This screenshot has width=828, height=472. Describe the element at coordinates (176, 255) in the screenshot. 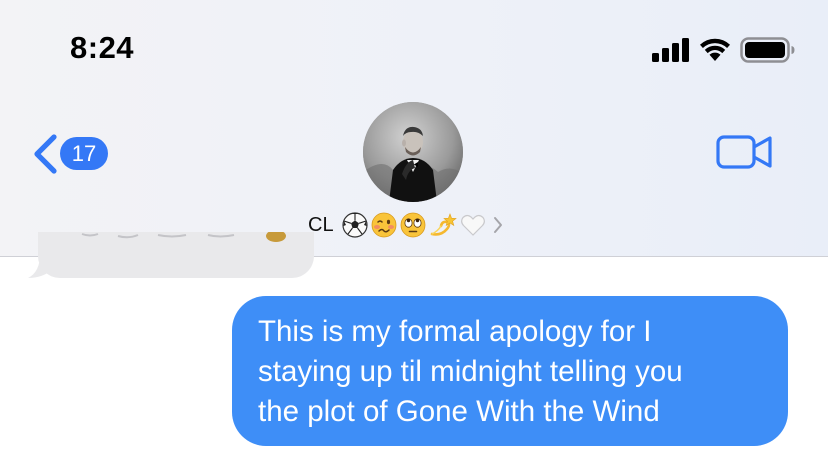

I see `incoming-message-bubble` at that location.